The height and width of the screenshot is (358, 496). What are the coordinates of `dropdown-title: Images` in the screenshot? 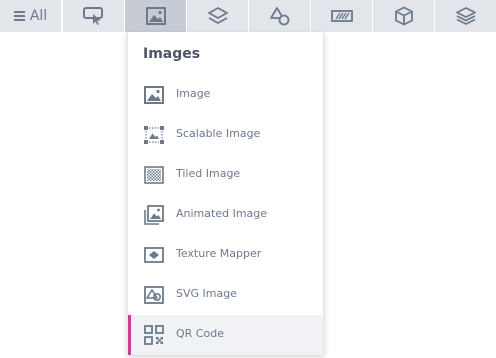 It's located at (172, 54).